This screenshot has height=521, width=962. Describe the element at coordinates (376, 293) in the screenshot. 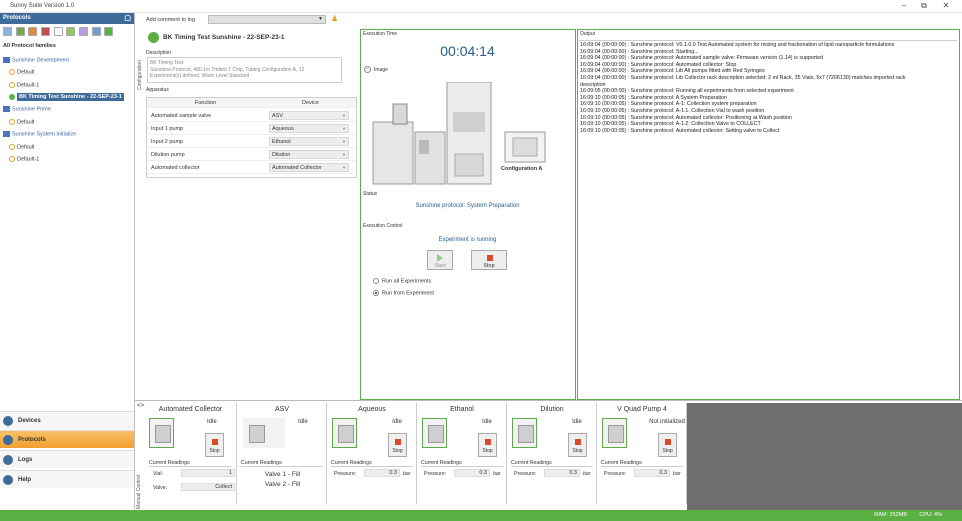

I see `run-from-radio` at that location.